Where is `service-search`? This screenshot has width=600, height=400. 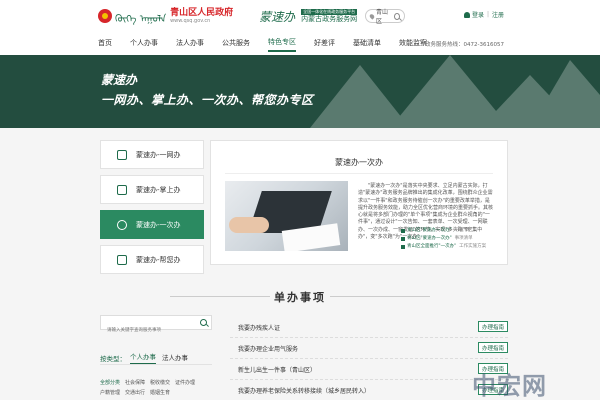
service-search is located at coordinates (156, 326).